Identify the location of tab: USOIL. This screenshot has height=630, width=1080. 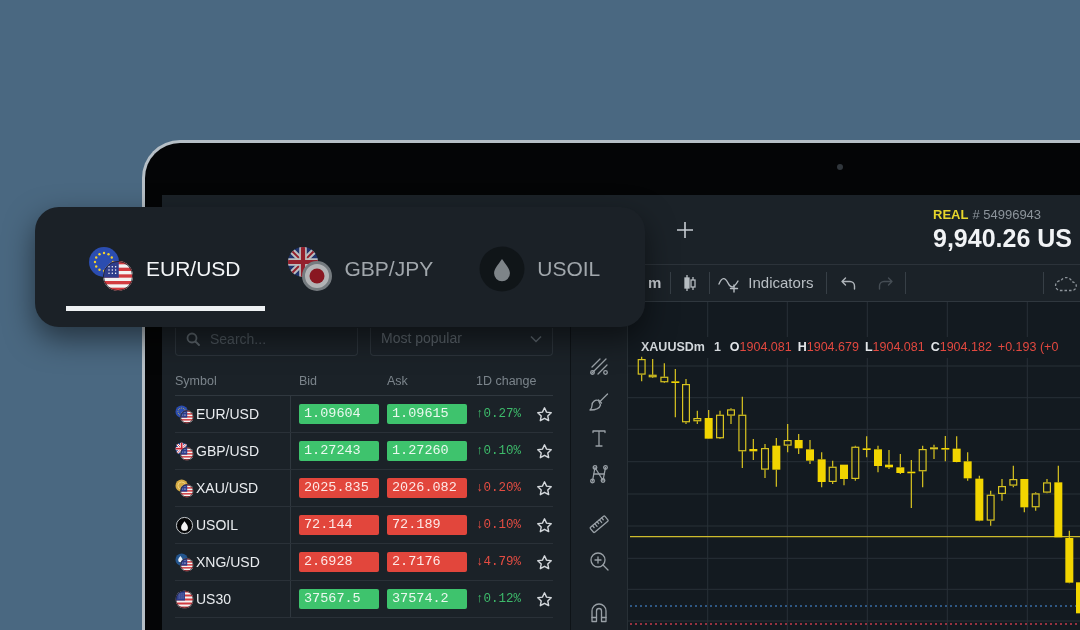
(541, 273).